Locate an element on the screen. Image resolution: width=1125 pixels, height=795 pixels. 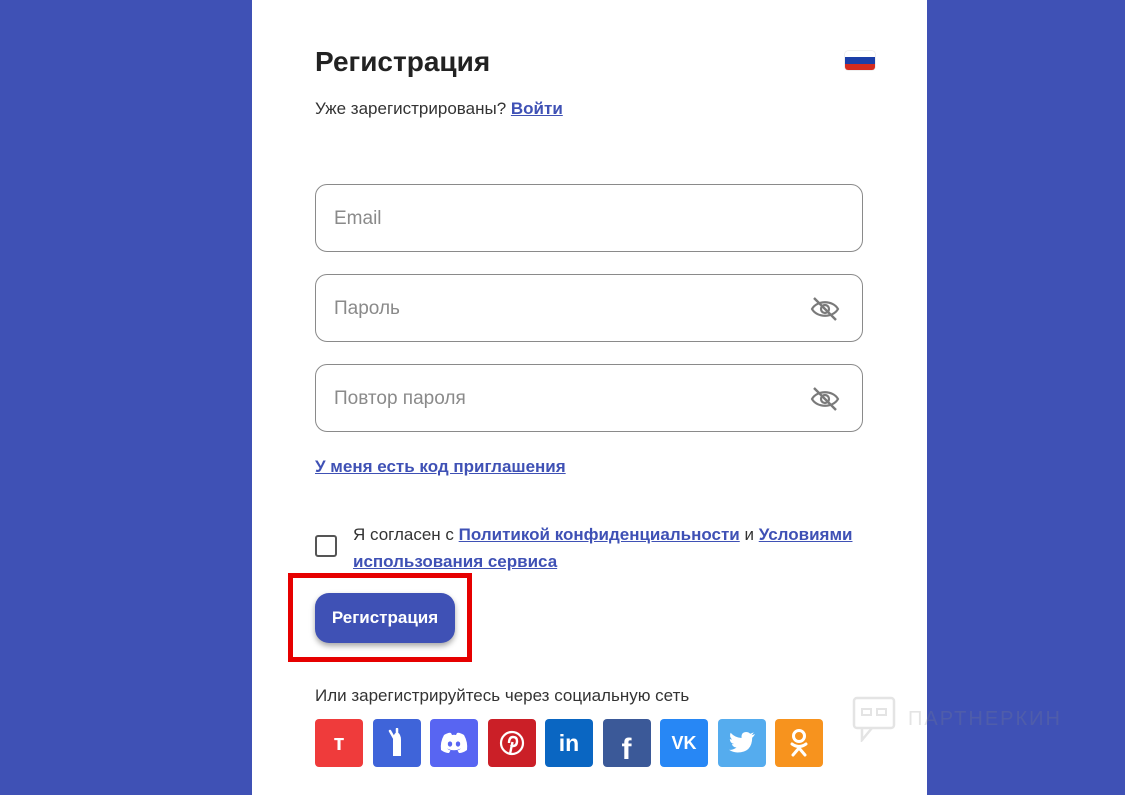
vk-social-button: VK is located at coordinates (684, 743).